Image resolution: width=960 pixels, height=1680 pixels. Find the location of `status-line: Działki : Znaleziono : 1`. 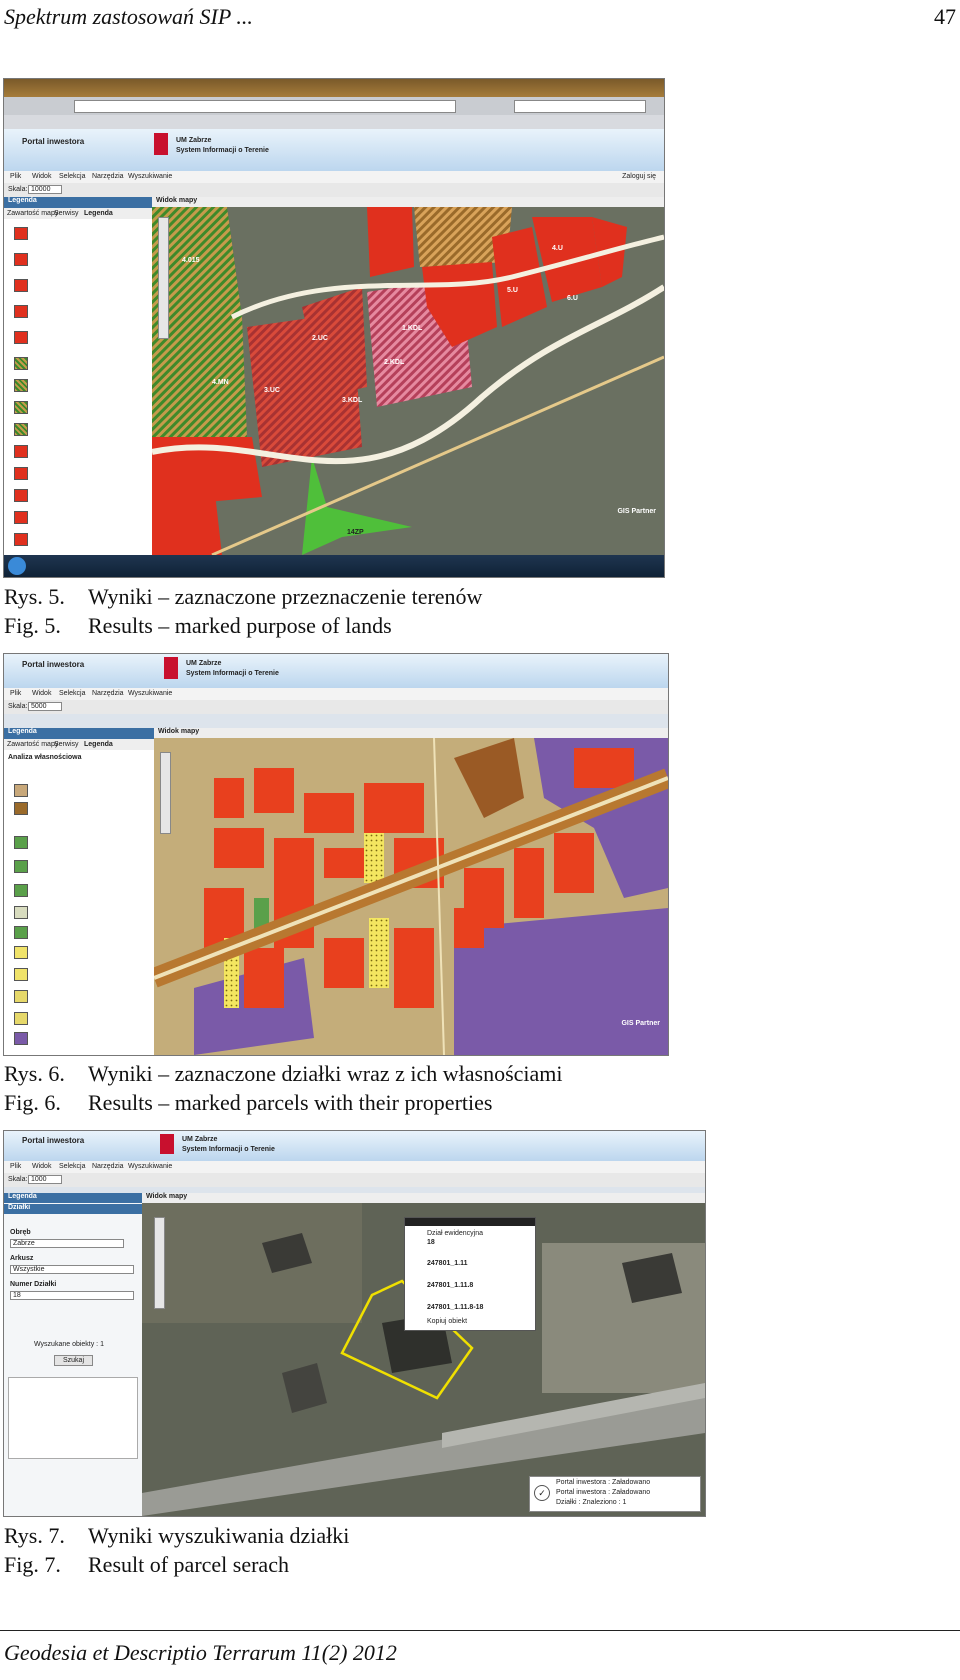

status-line: Działki : Znaleziono : 1 is located at coordinates (591, 1502).